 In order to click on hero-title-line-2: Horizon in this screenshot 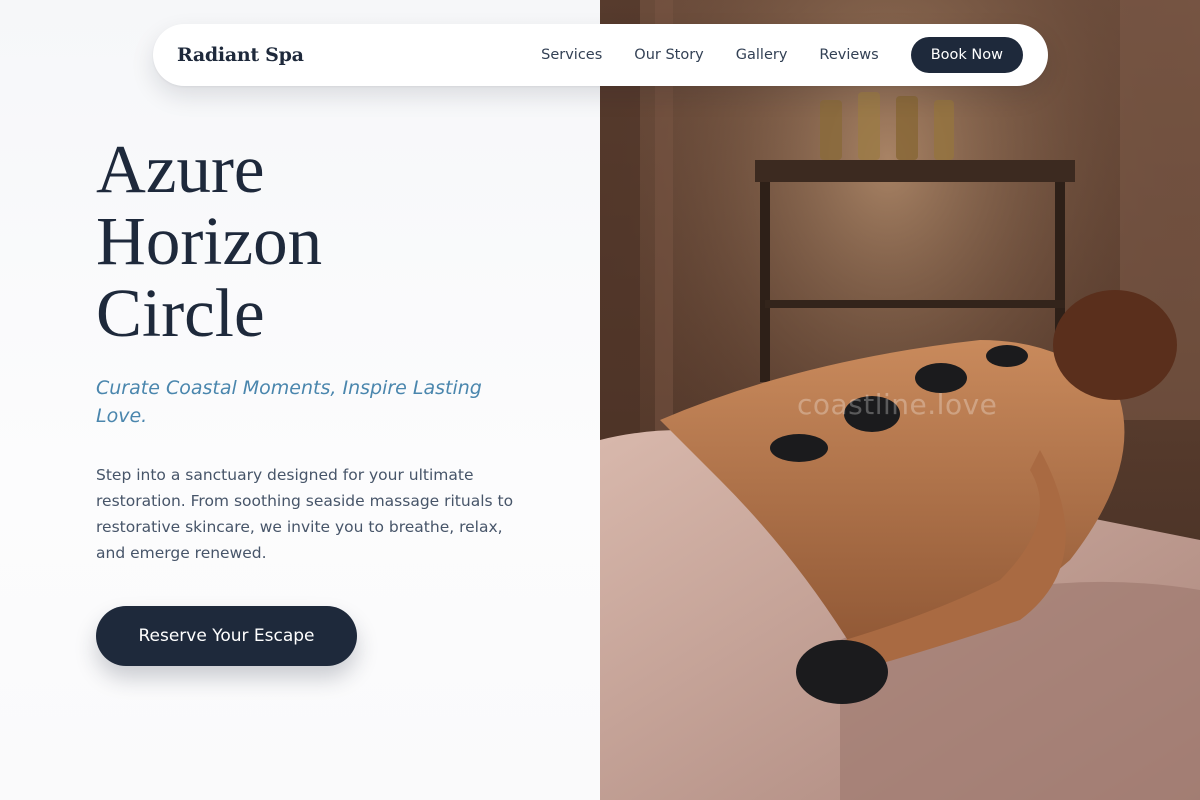, I will do `click(209, 241)`.